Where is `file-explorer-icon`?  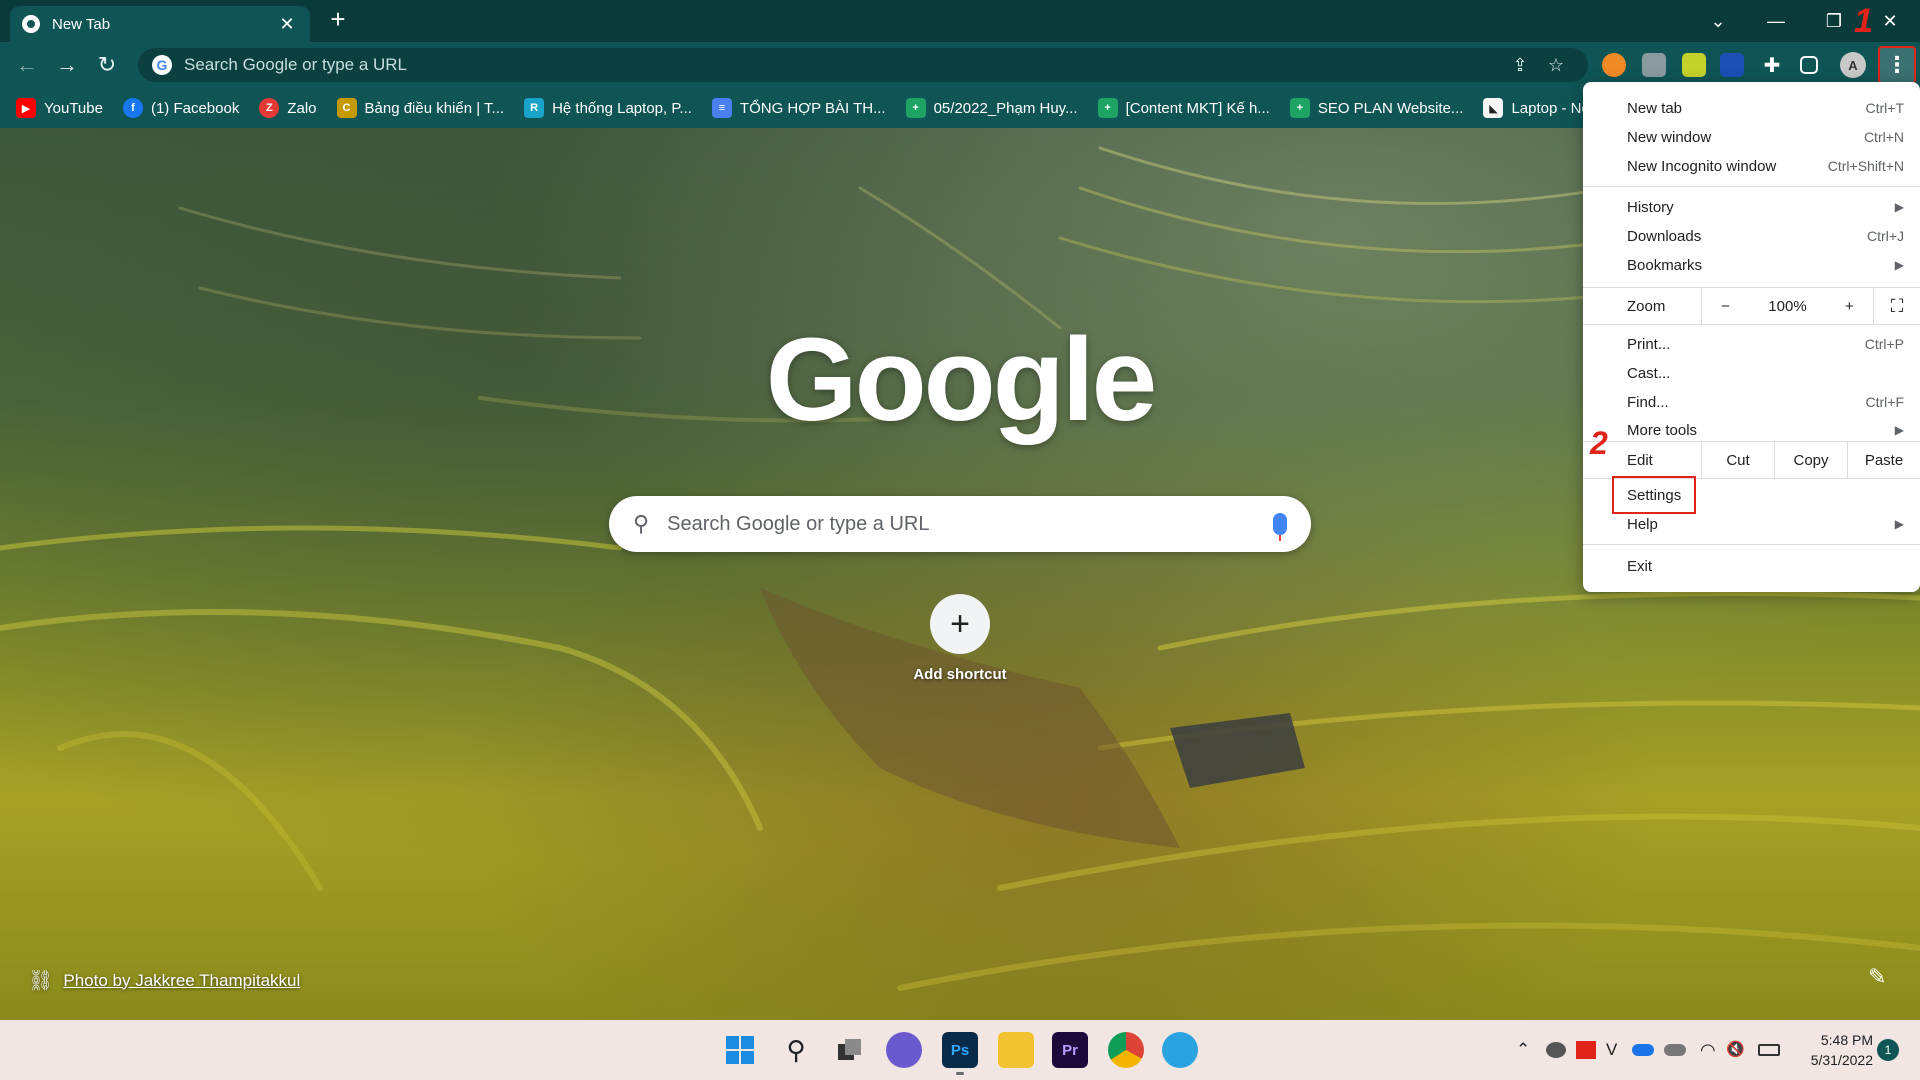
file-explorer-icon is located at coordinates (1016, 1050).